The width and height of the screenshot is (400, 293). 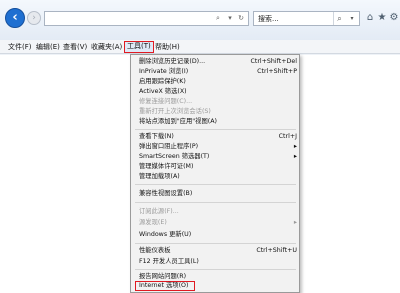 I want to click on menu-row-label: 管理加载项(A), so click(x=159, y=176).